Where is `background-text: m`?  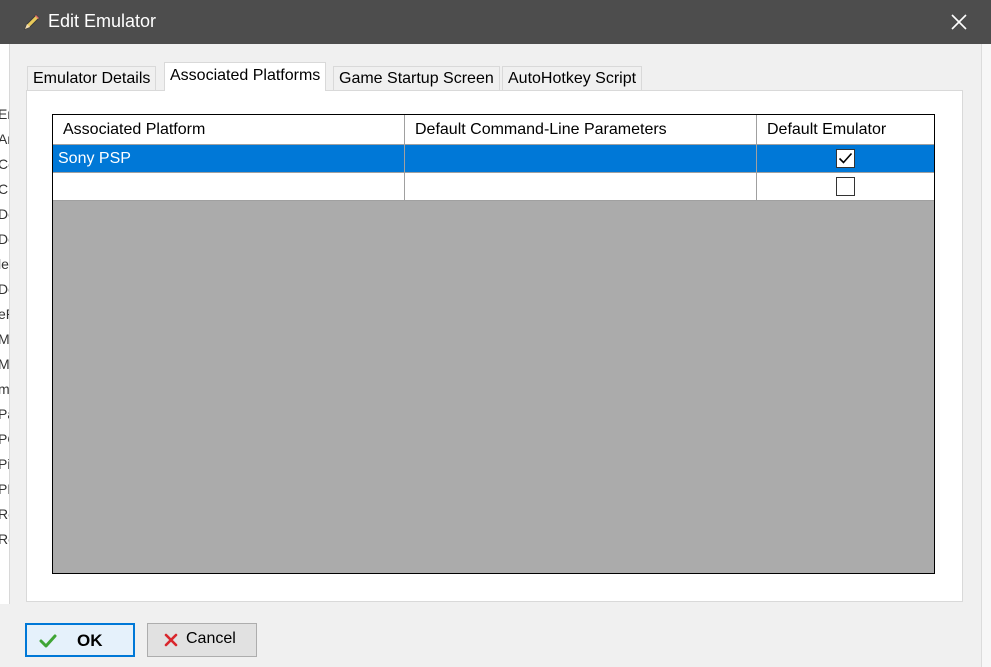
background-text: m is located at coordinates (4, 389).